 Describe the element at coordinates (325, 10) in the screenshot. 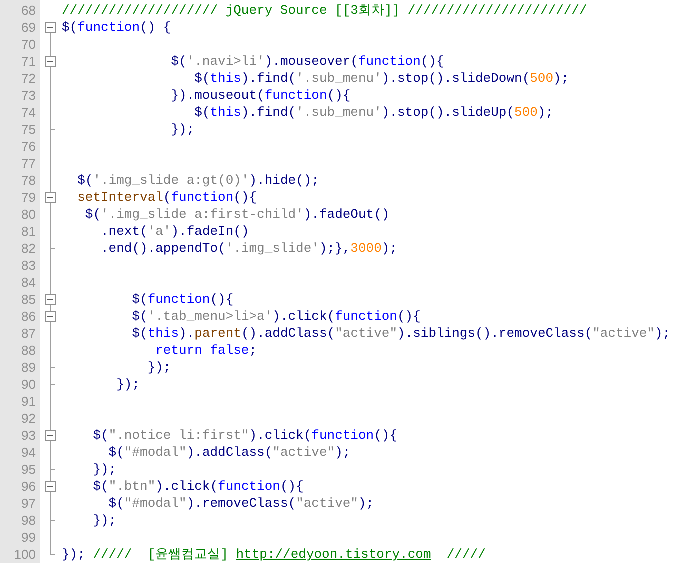

I see `code-line: //////////////////// jQuery Source [[3회차]] ///////////////////////` at that location.